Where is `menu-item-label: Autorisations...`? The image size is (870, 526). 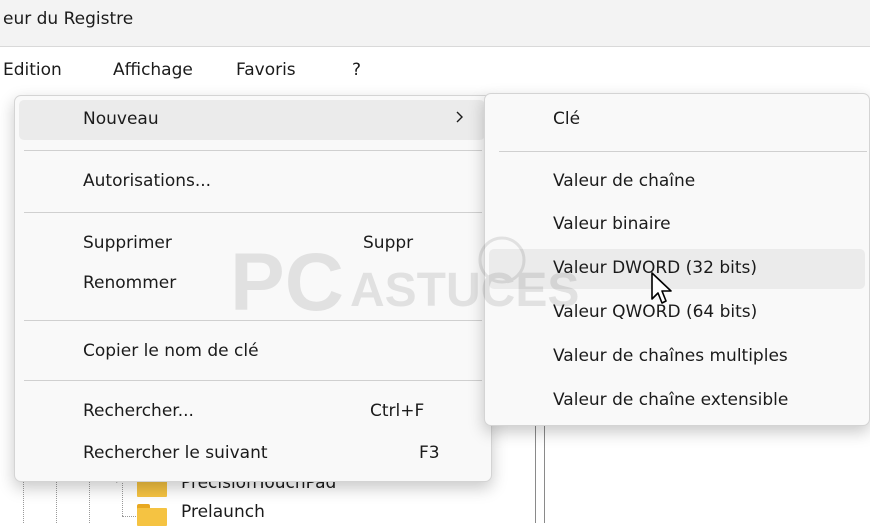
menu-item-label: Autorisations... is located at coordinates (147, 181).